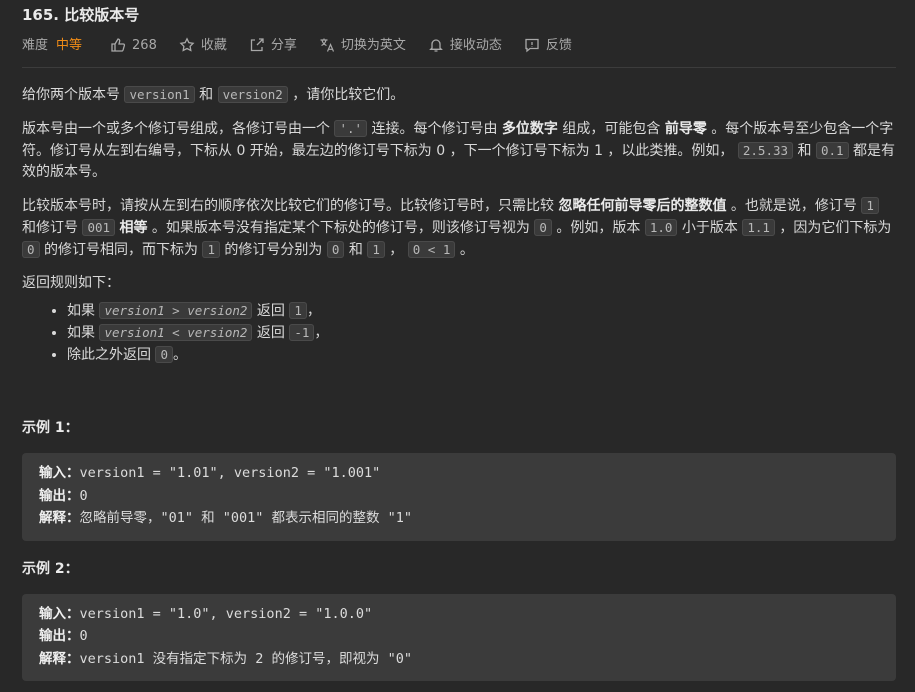  I want to click on problem-toolbar: 难度 中等 268 收藏 分享 切换为英文 接收动态 反馈, so click(459, 45).